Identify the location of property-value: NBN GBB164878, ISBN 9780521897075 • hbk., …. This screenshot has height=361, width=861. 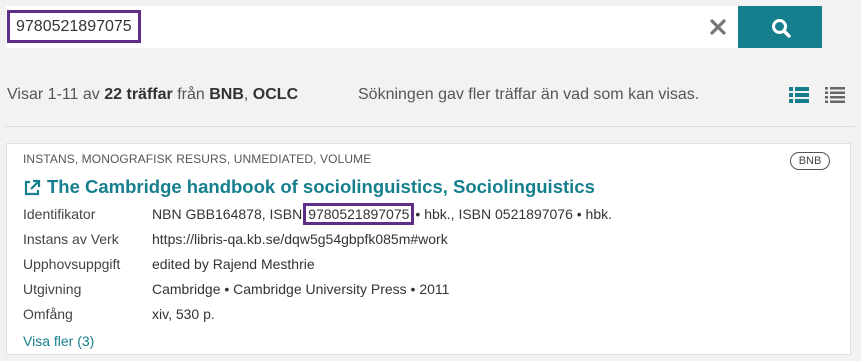
(382, 214).